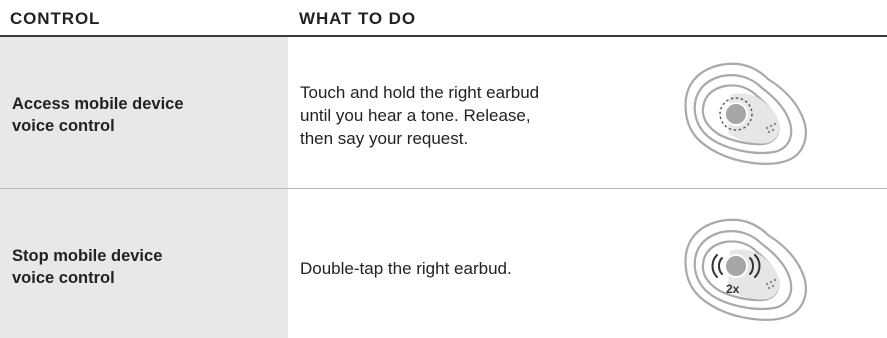  What do you see at coordinates (420, 92) in the screenshot?
I see `instruction-line: Touch and hold the right earbud` at bounding box center [420, 92].